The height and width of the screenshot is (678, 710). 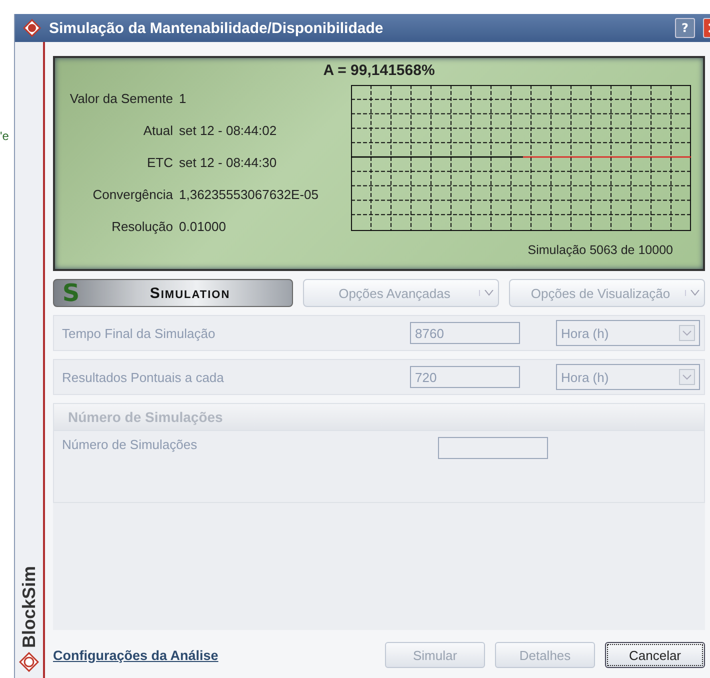 What do you see at coordinates (249, 194) in the screenshot?
I see `stat-value: 1,36235553067632E-05` at bounding box center [249, 194].